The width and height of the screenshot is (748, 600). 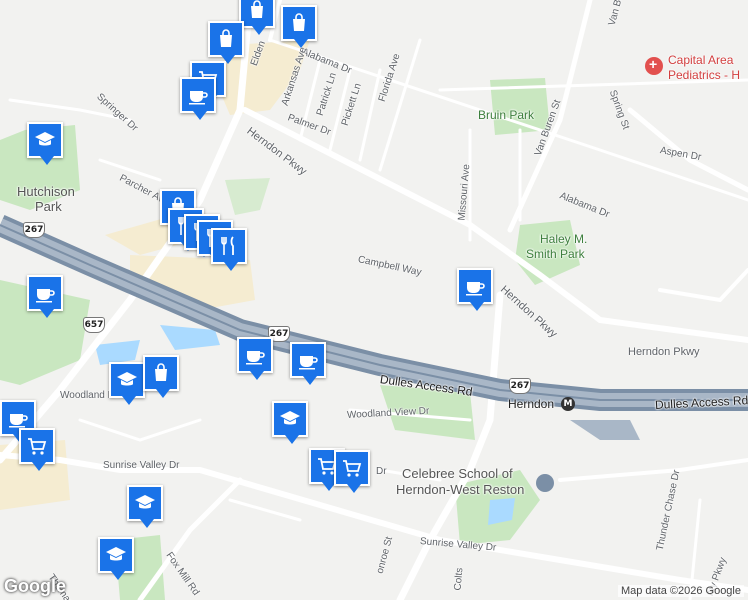 What do you see at coordinates (564, 239) in the screenshot?
I see `haley-label: Haley M.` at bounding box center [564, 239].